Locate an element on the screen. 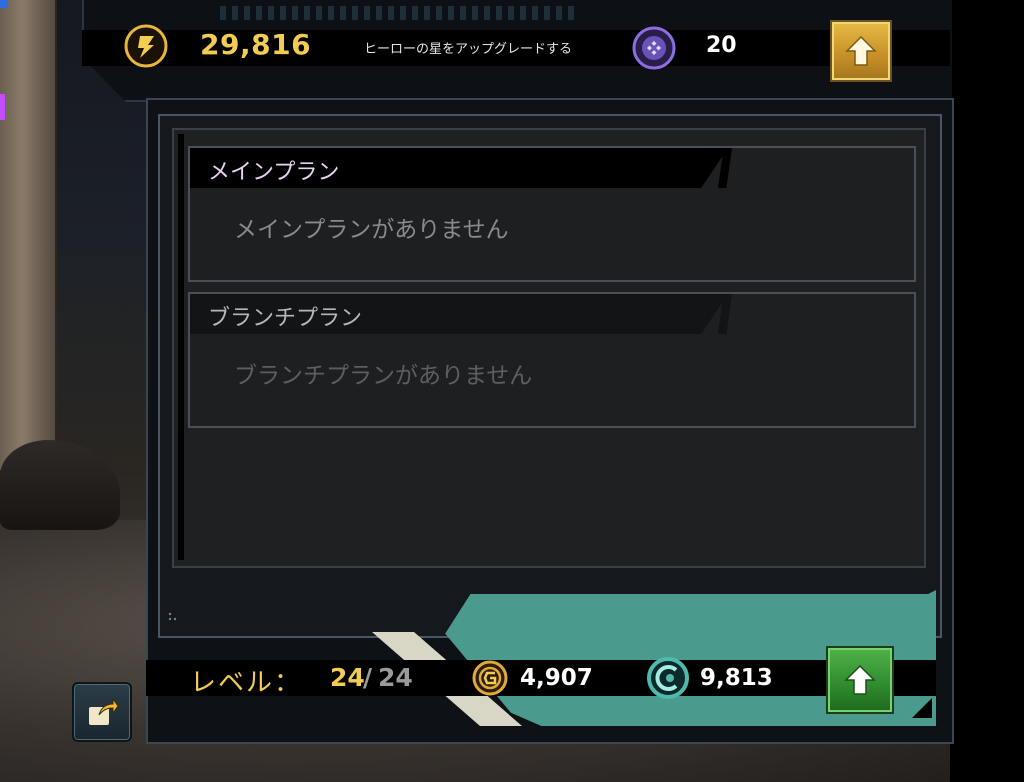 The width and height of the screenshot is (1024, 782). edge-indicator-blue is located at coordinates (4, 4).